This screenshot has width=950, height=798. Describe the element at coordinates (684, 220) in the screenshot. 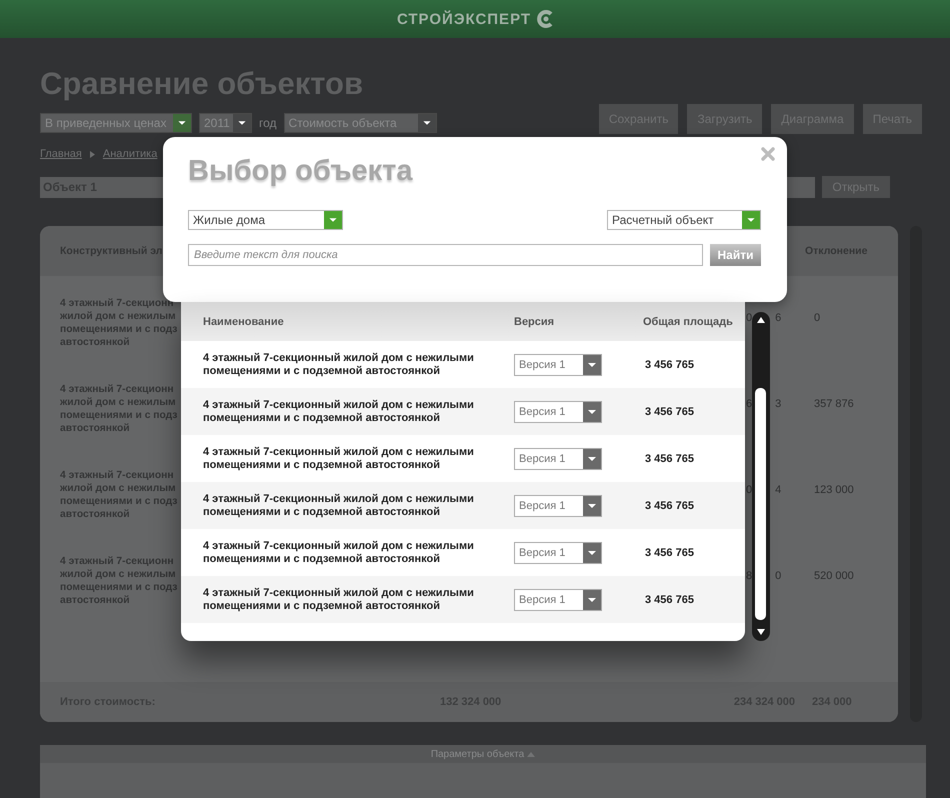

I see `select-field: Расчетный объект` at that location.